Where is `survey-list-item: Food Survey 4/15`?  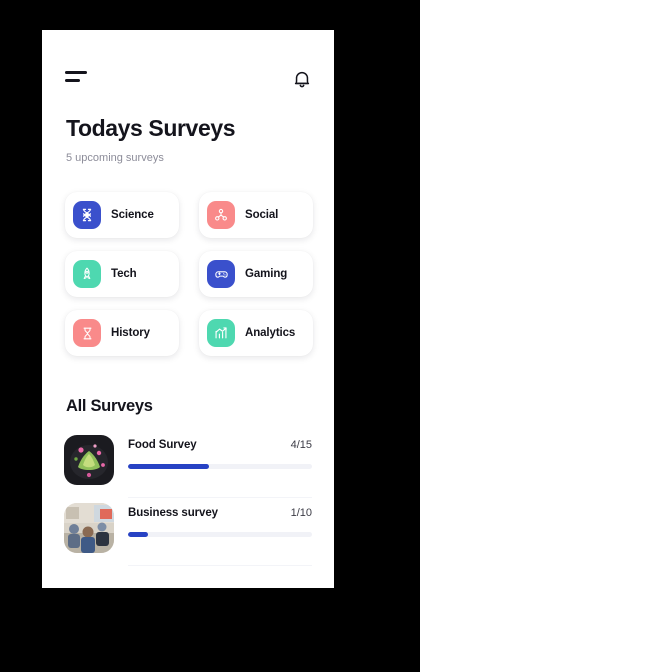 survey-list-item: Food Survey 4/15 is located at coordinates (188, 464).